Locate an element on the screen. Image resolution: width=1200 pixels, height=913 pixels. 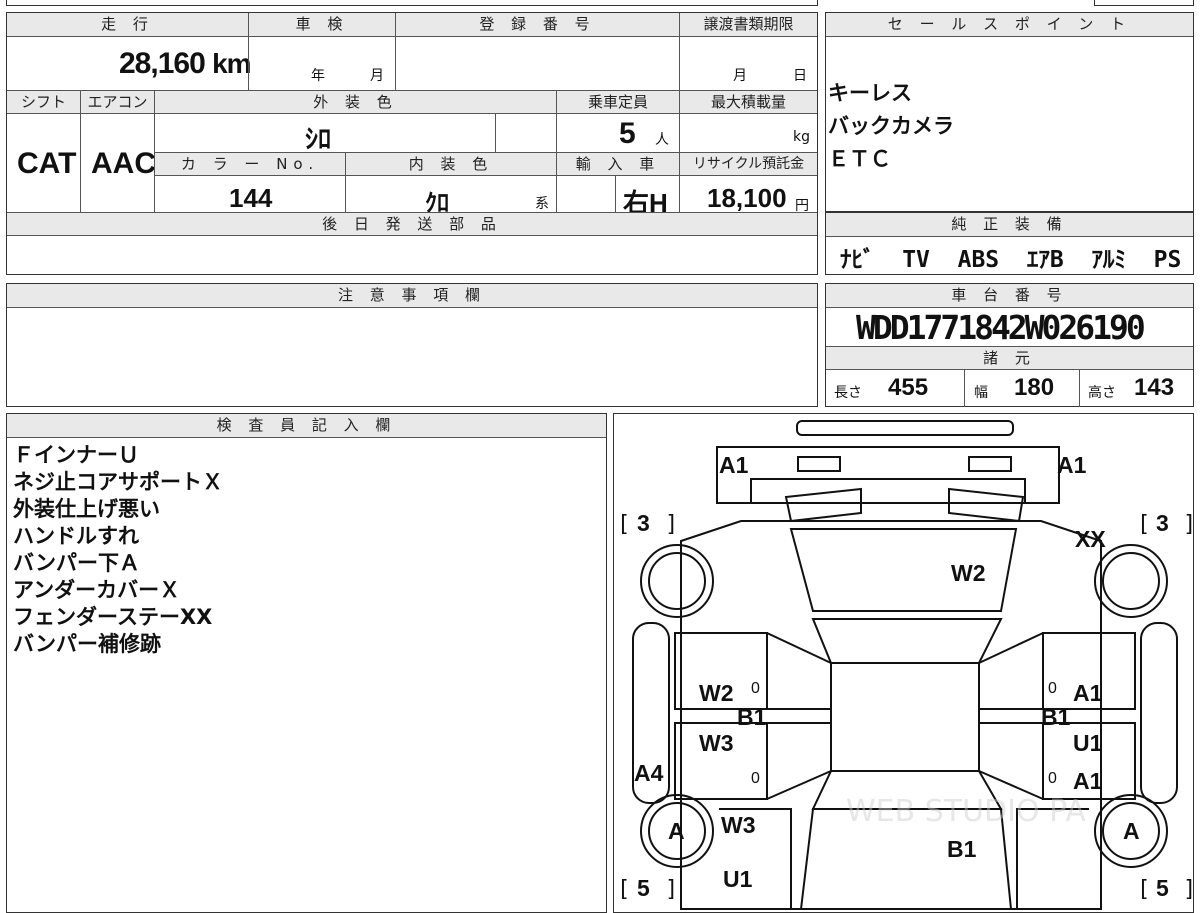
chassis-header: 車 台 番 号 is located at coordinates (1009, 296).